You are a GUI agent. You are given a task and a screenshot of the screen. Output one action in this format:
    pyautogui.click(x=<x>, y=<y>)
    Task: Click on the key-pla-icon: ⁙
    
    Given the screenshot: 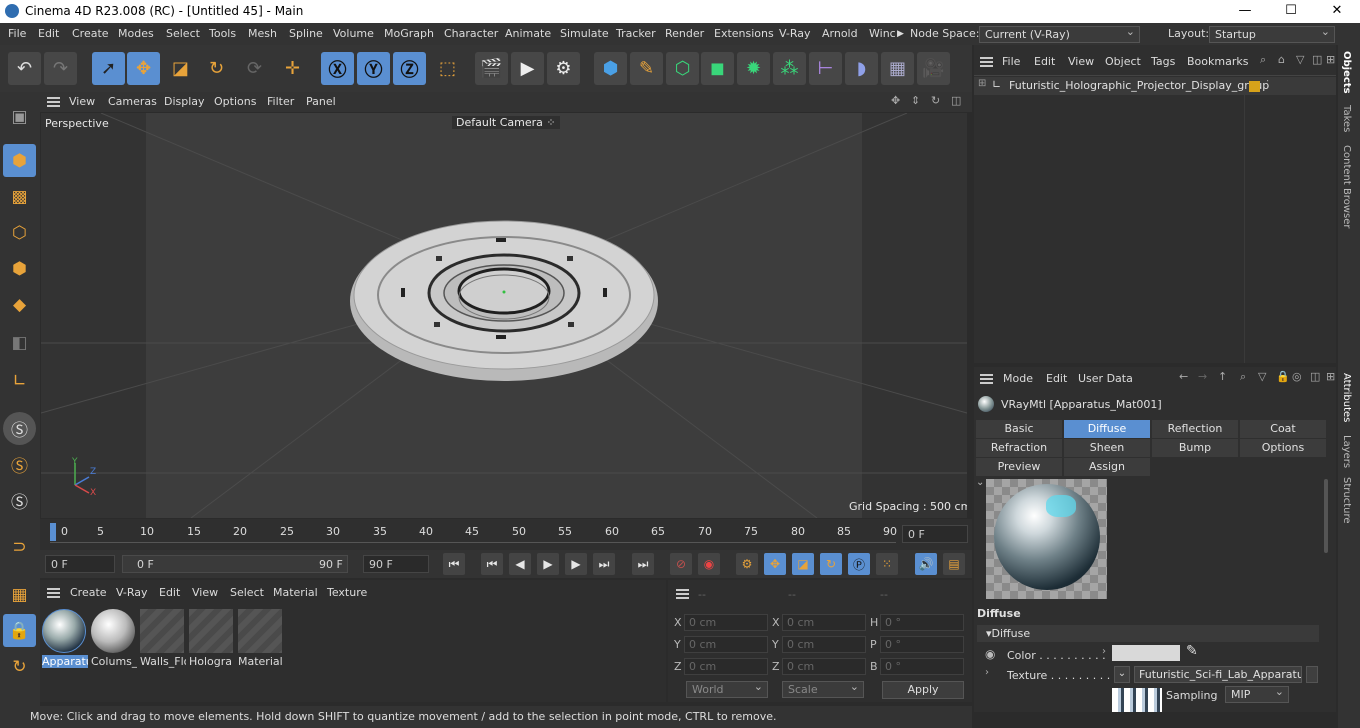 What is the action you would take?
    pyautogui.click(x=887, y=564)
    